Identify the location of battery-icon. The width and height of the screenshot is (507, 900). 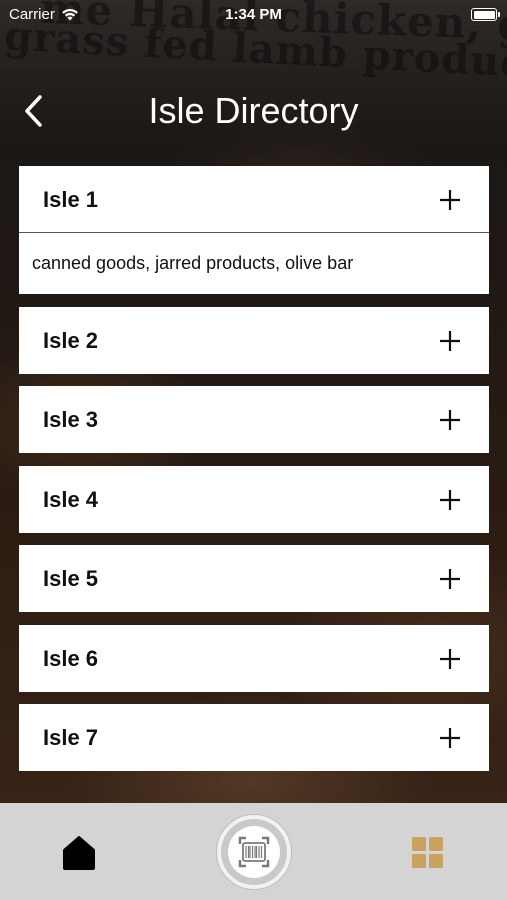
(485, 14).